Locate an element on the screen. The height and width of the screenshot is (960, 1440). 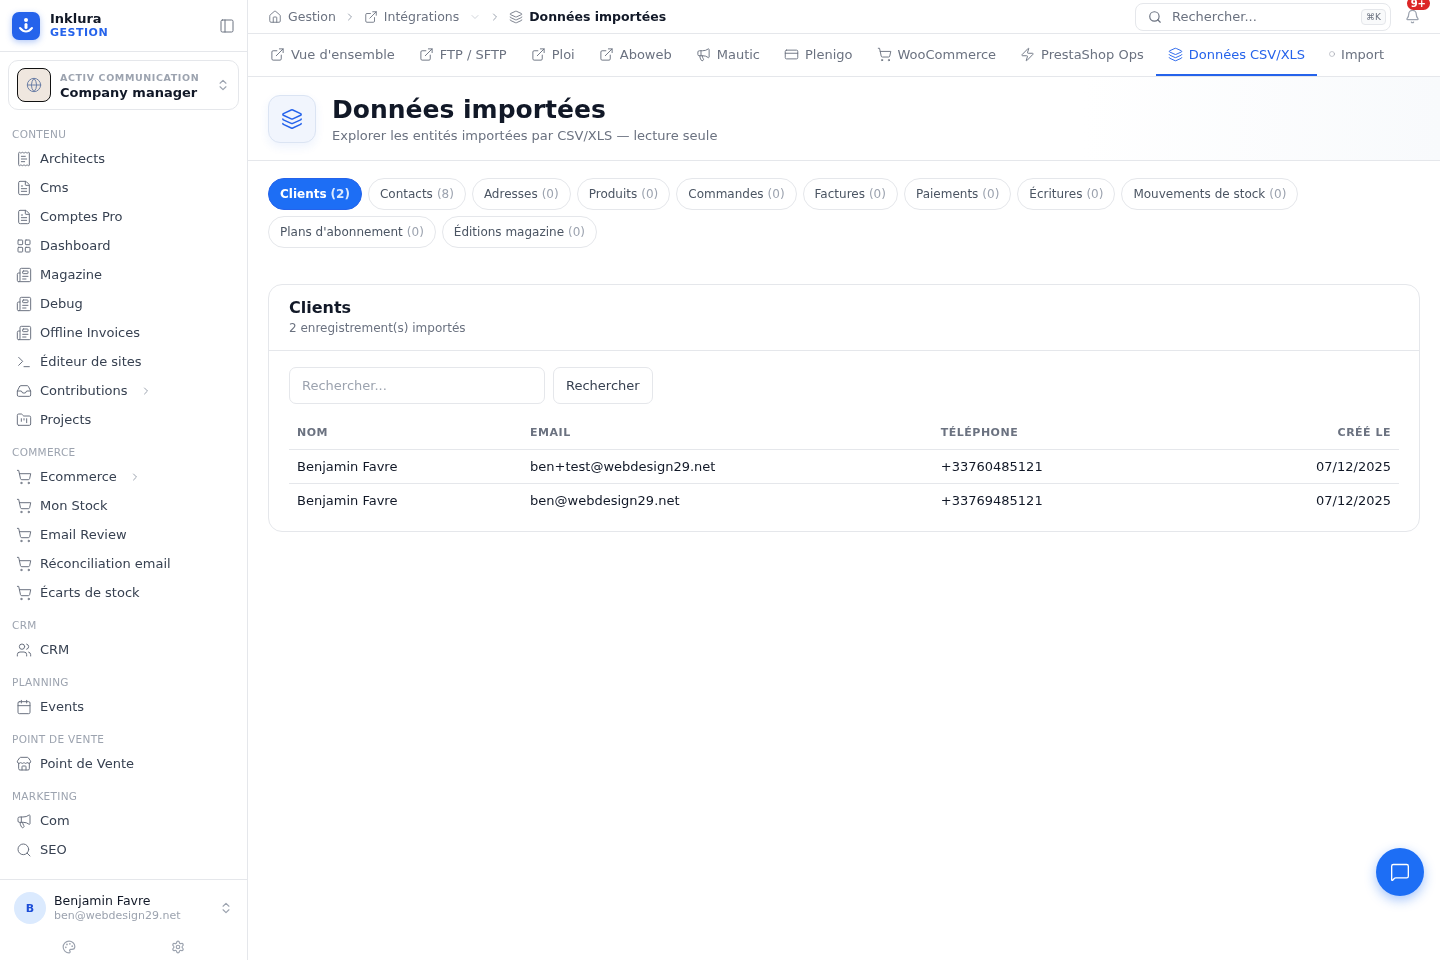
entity-filter-chip: Mouvements de stock (0) is located at coordinates (1210, 194).